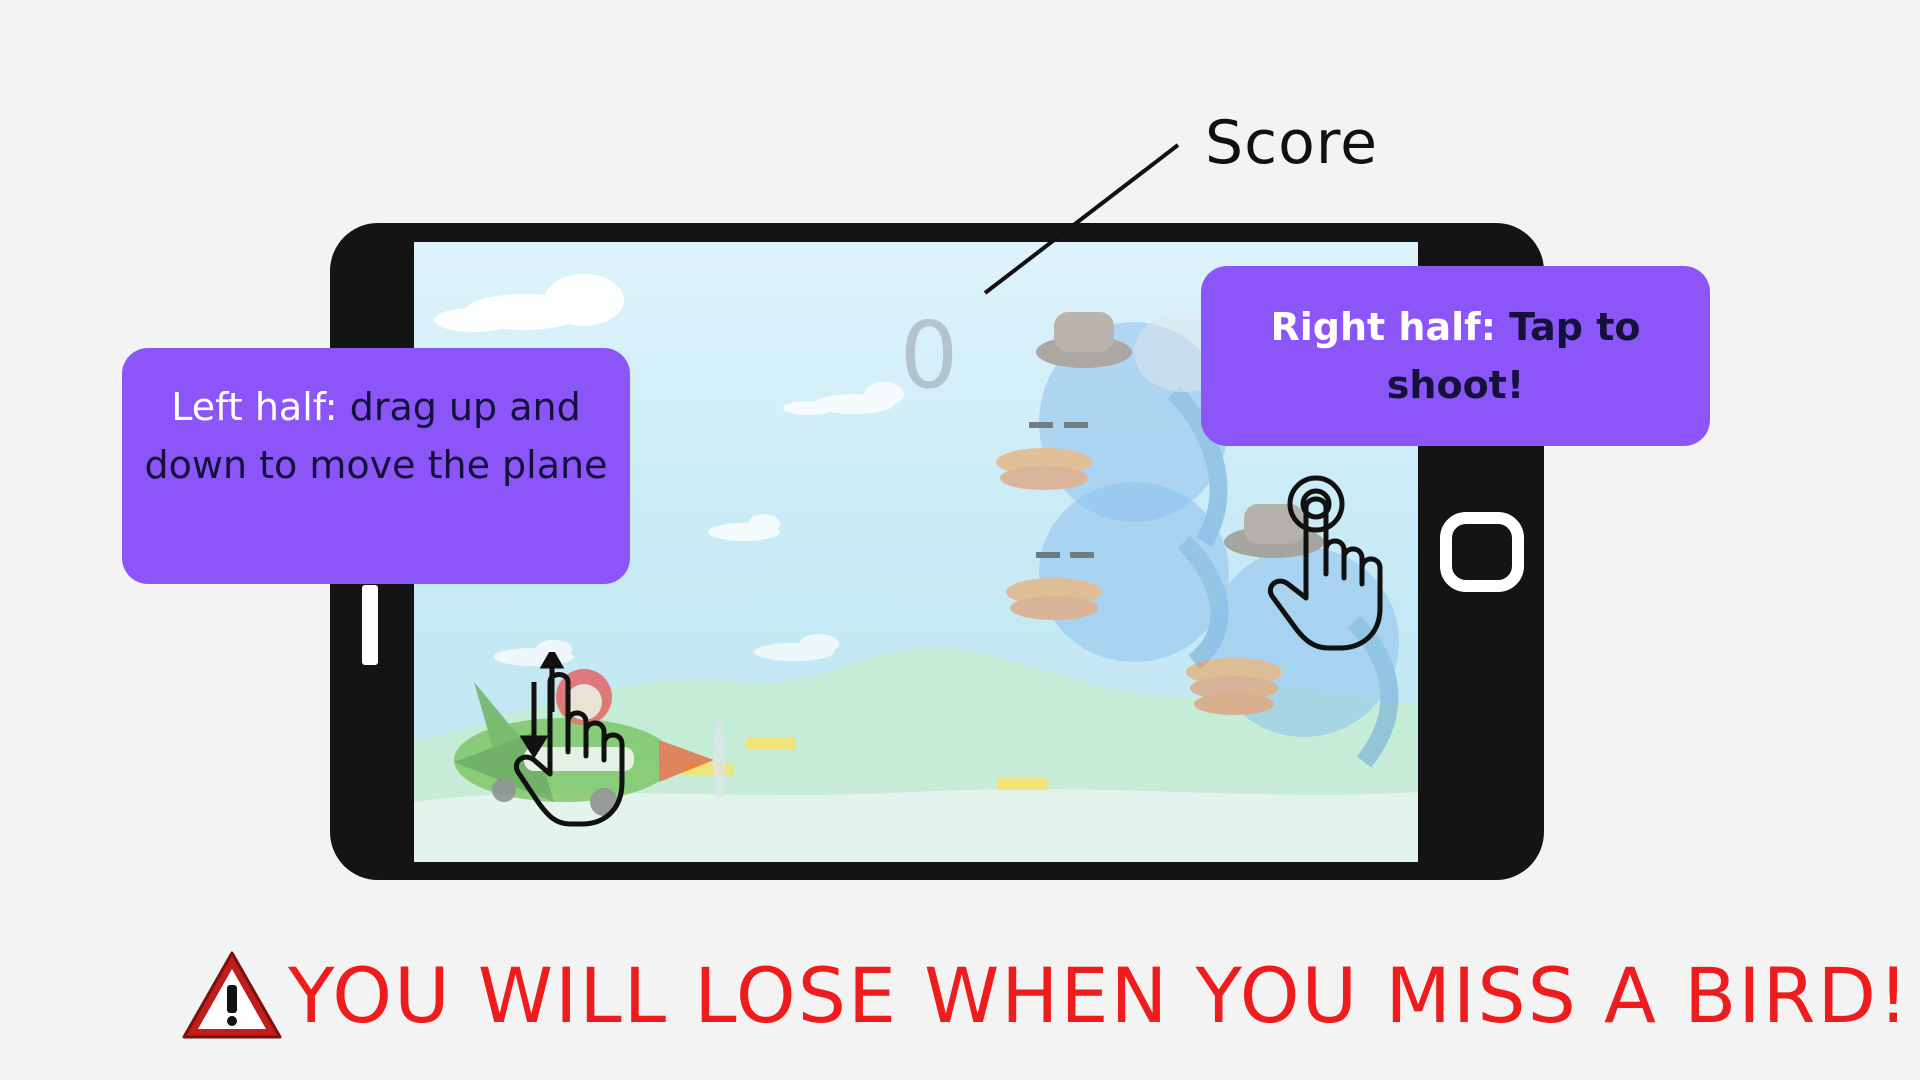 The height and width of the screenshot is (1080, 1920). Describe the element at coordinates (1383, 327) in the screenshot. I see `right-half-label: Right half:` at that location.